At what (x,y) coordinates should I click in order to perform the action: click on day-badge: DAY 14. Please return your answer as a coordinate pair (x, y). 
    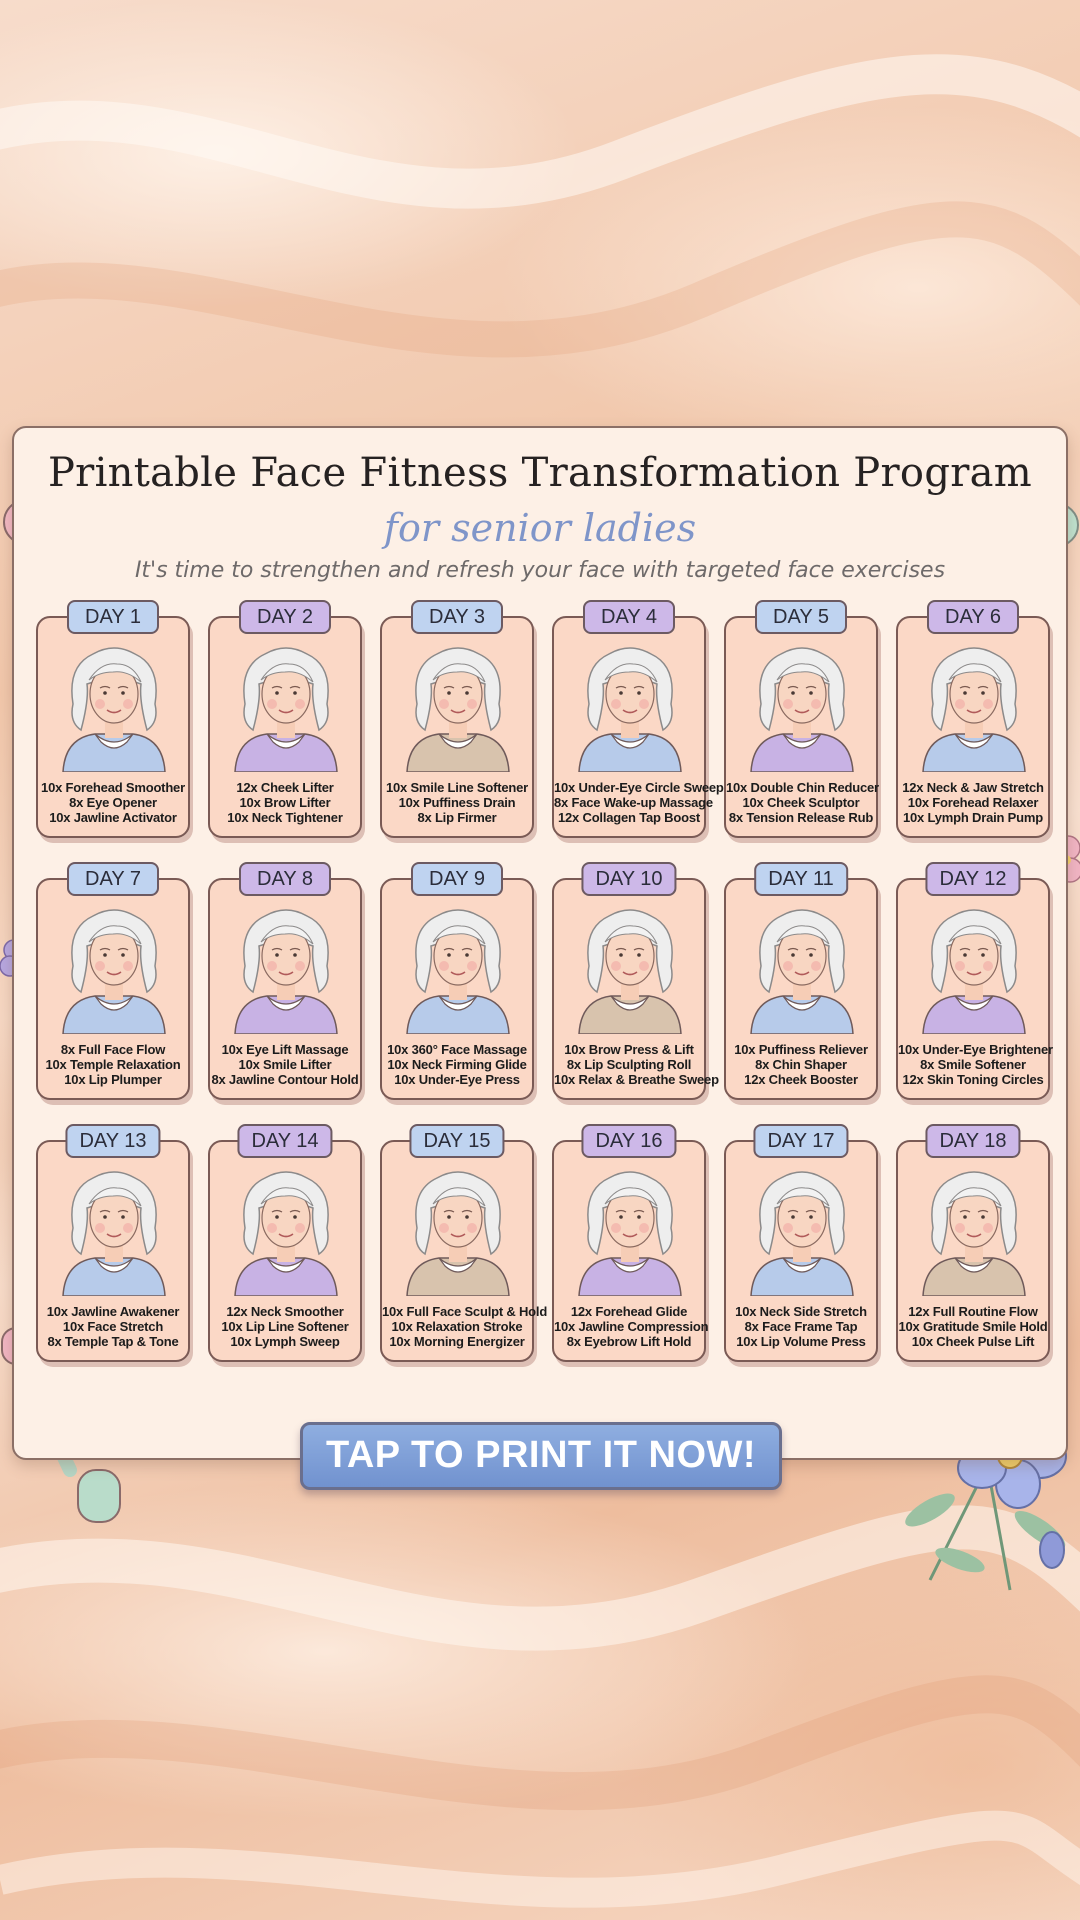
    Looking at the image, I should click on (285, 1141).